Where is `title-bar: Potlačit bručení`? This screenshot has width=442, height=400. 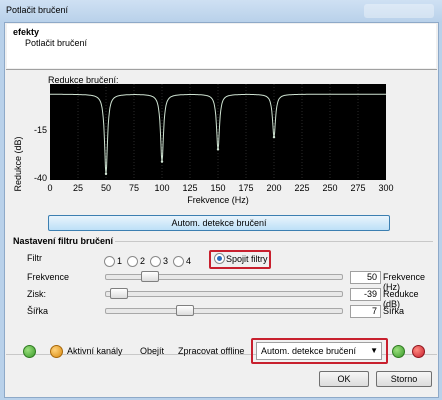 title-bar: Potlačit bručení is located at coordinates (221, 11).